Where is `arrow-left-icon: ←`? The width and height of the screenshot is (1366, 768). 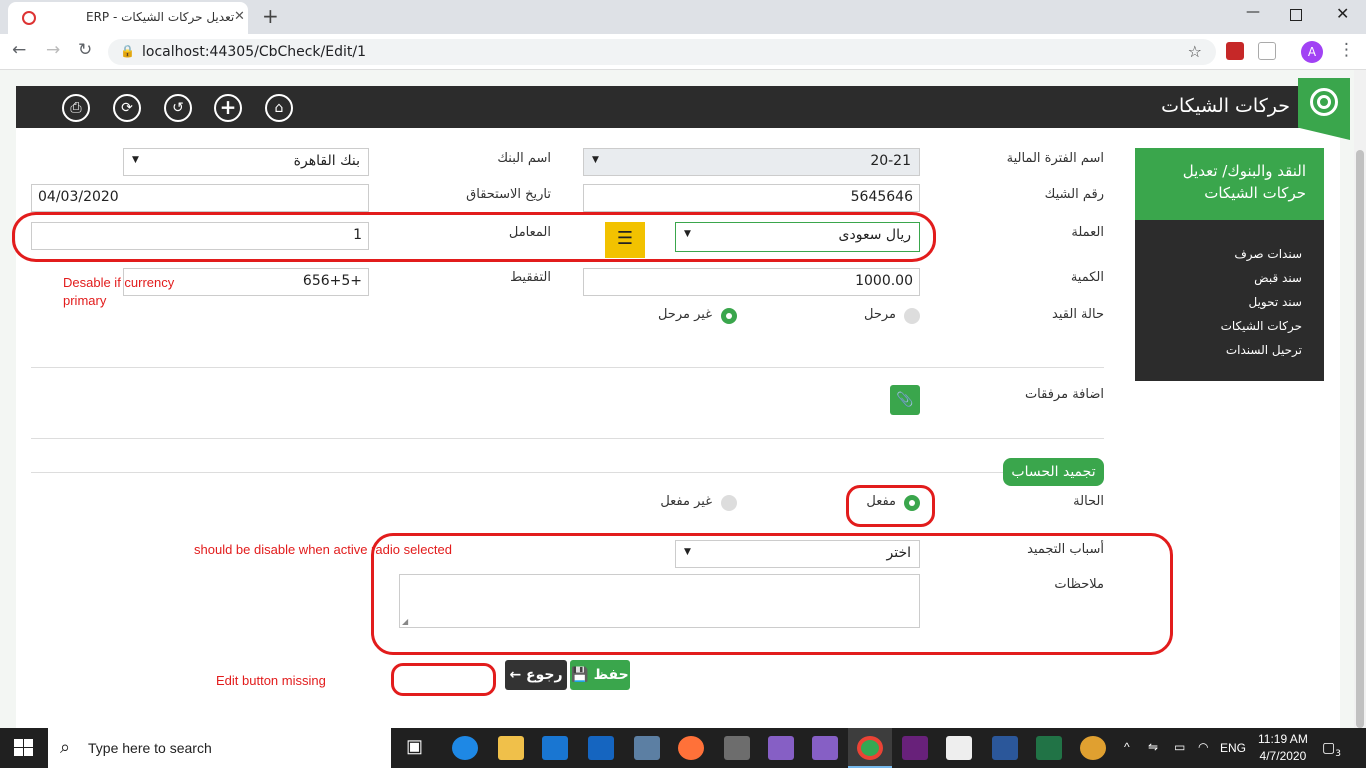 arrow-left-icon: ← is located at coordinates (515, 675).